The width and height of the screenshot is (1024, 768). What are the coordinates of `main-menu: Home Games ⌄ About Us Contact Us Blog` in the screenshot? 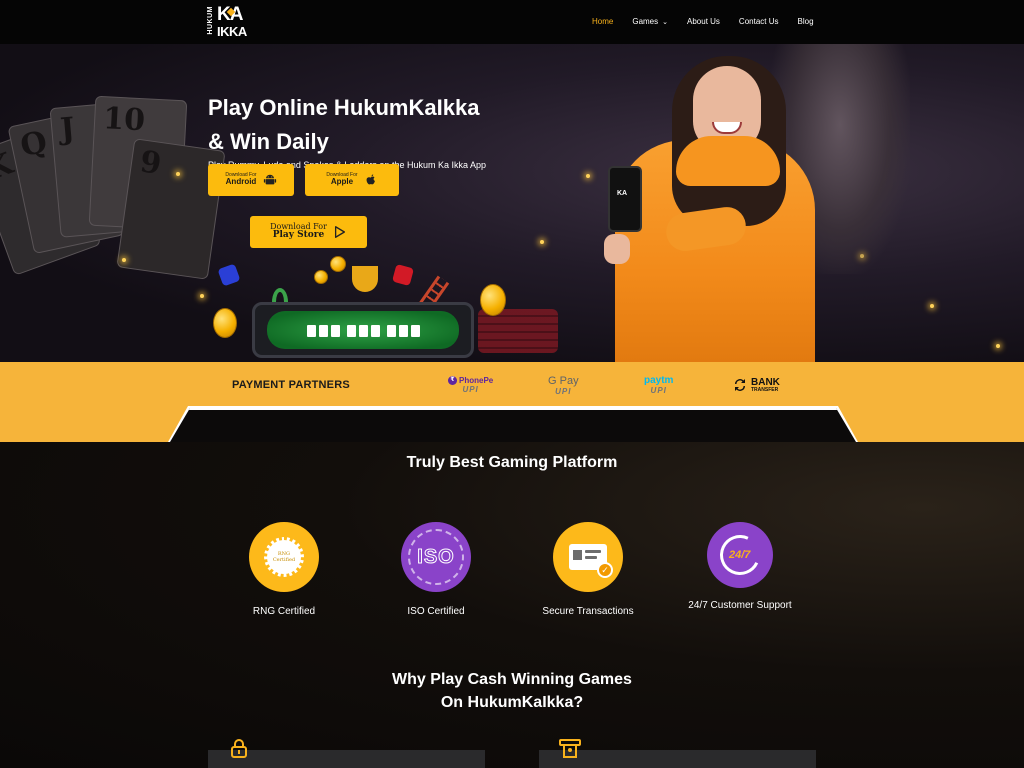 It's located at (712, 21).